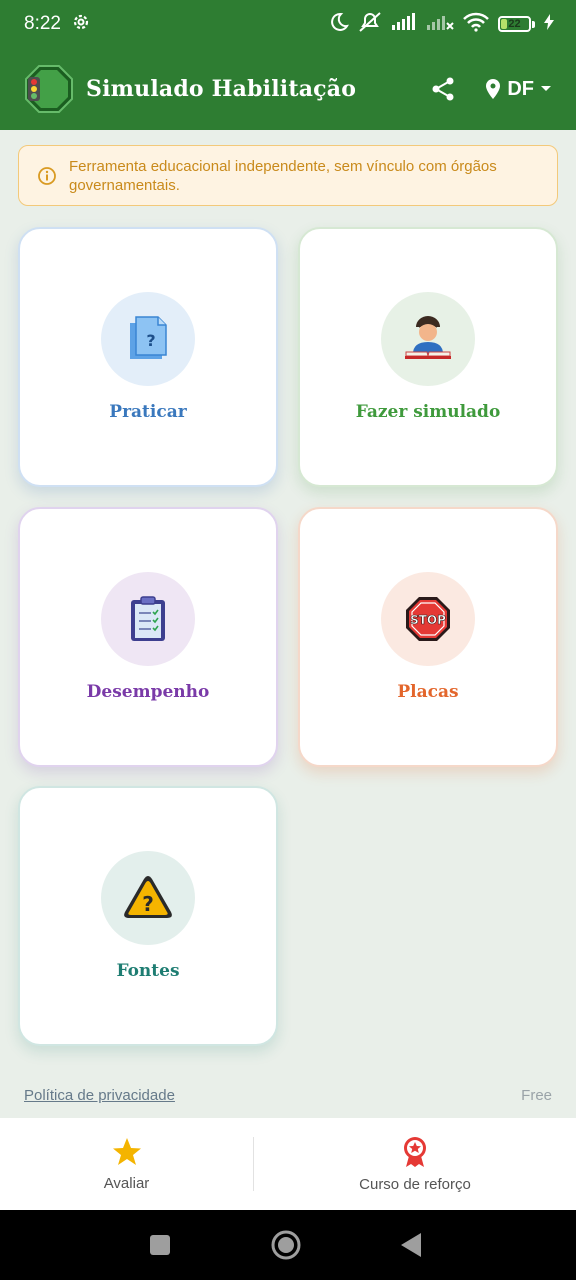  I want to click on battery-icon: 22, so click(516, 24).